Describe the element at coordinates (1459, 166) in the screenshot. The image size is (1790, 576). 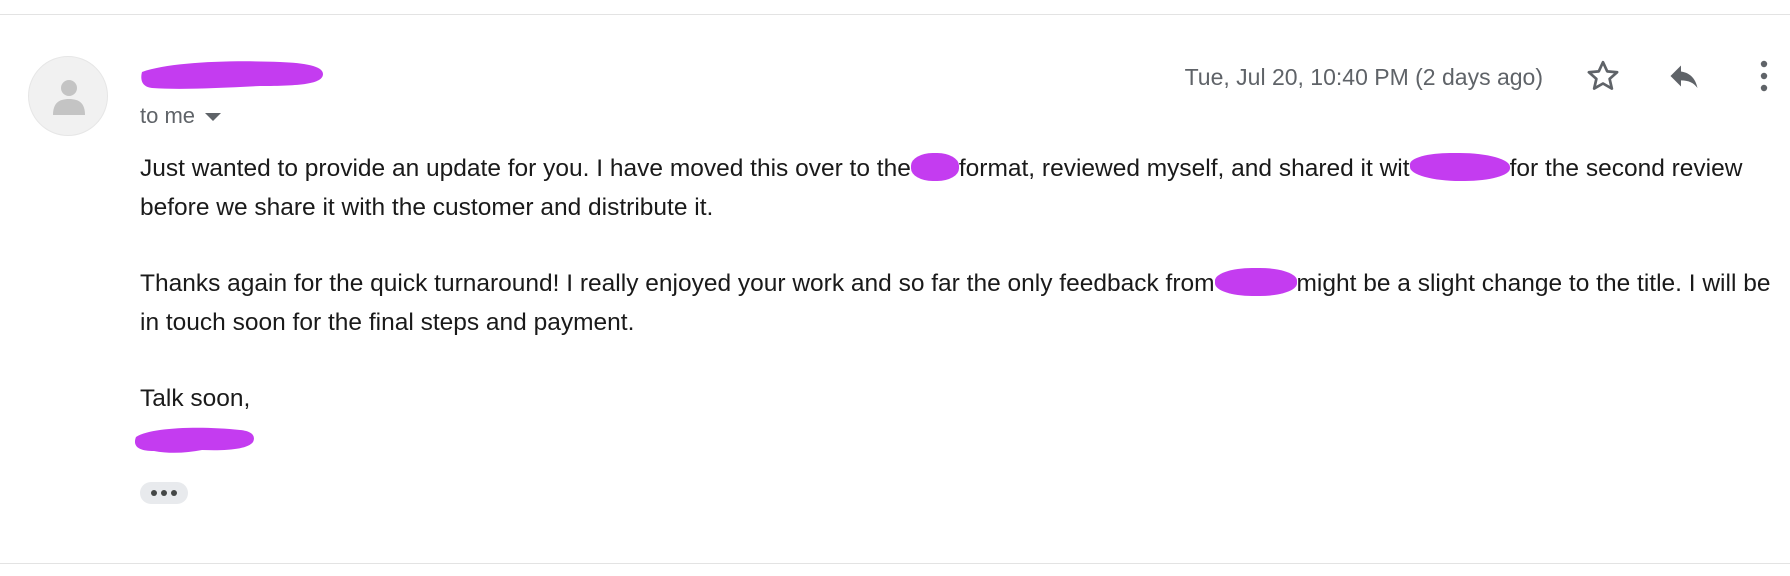
I see `redacted-reviewer-name` at that location.